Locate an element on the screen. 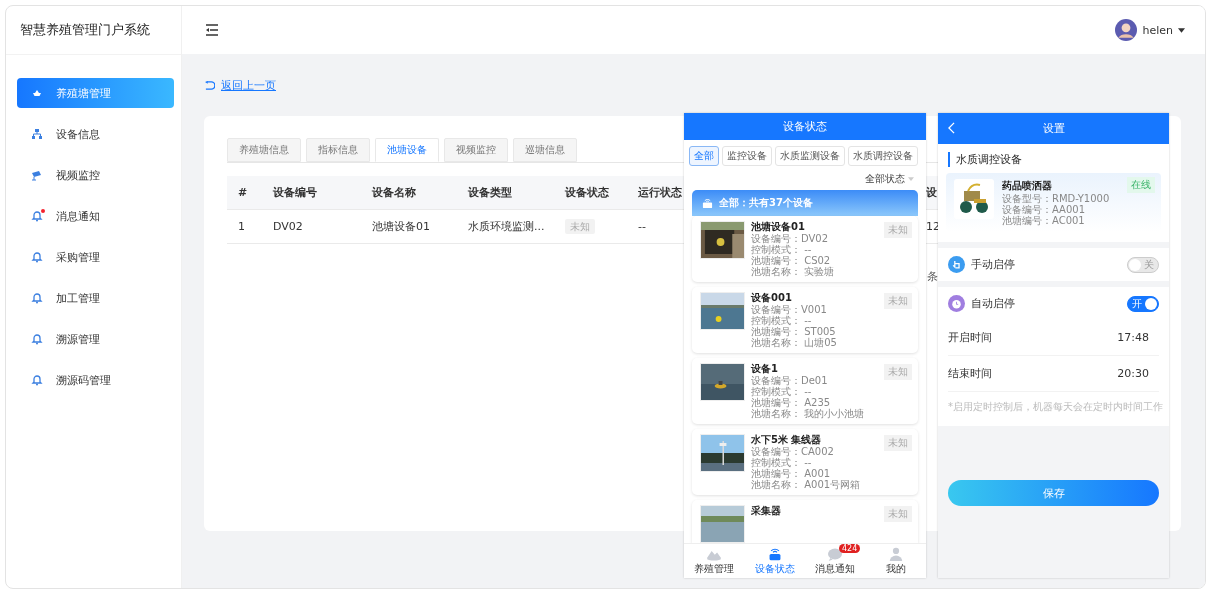  sidebar-item: 加工管理 is located at coordinates (95, 298).